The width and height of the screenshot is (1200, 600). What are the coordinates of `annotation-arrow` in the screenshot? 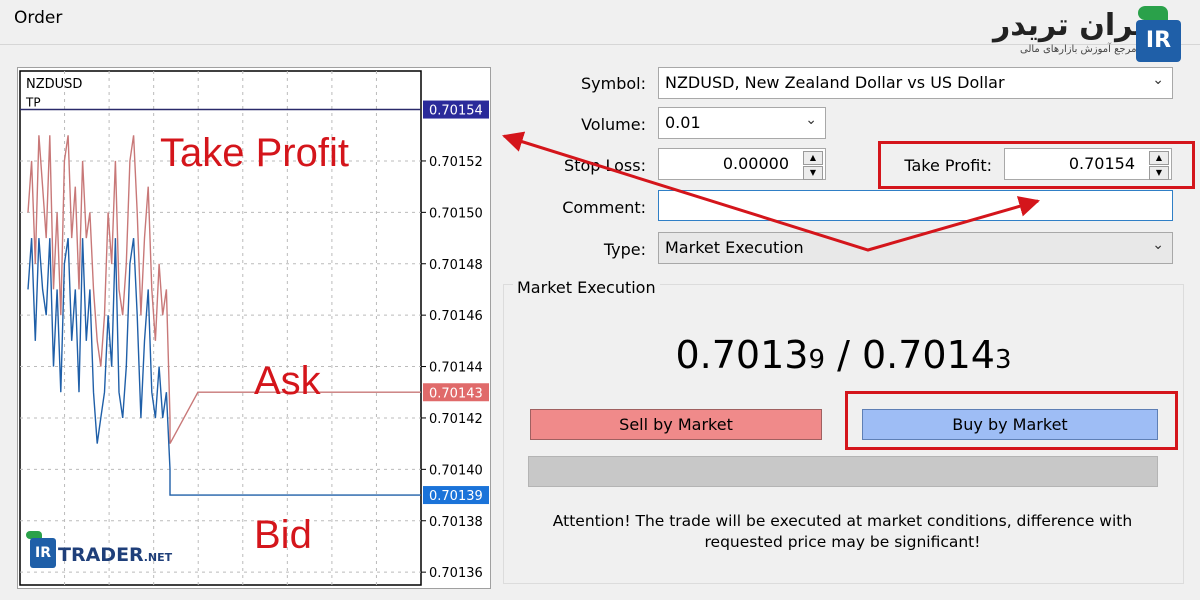 It's located at (771, 191).